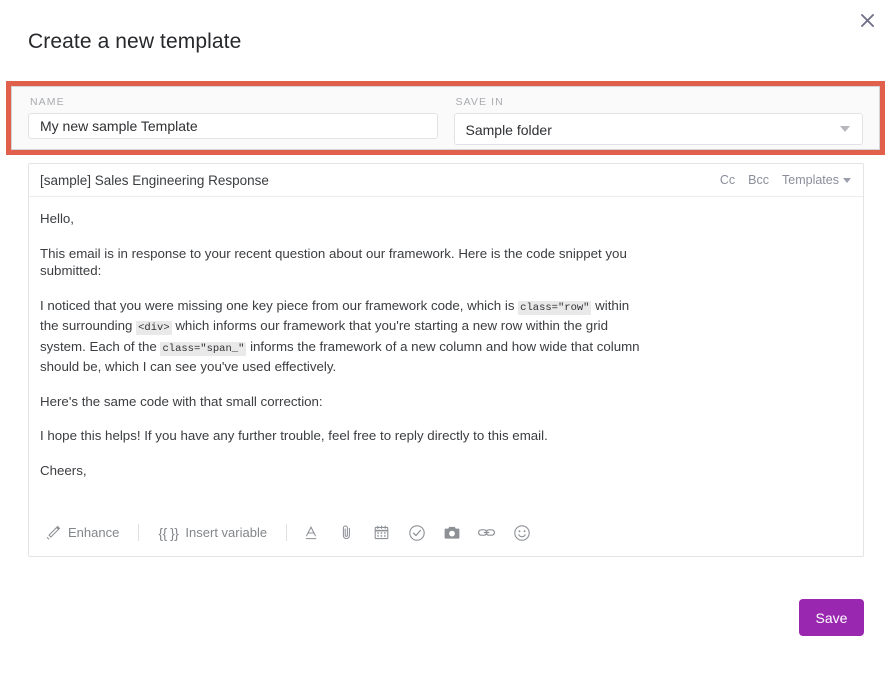 The width and height of the screenshot is (891, 673). What do you see at coordinates (810, 180) in the screenshot?
I see `templates-label: Templates` at bounding box center [810, 180].